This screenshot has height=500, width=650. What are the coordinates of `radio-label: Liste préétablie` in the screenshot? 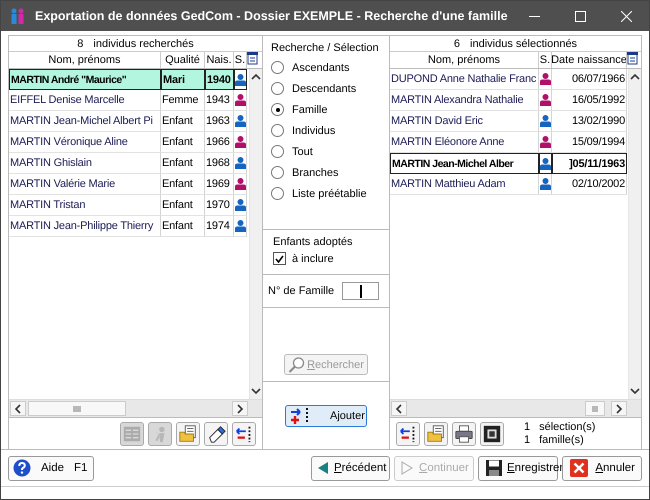 It's located at (329, 194).